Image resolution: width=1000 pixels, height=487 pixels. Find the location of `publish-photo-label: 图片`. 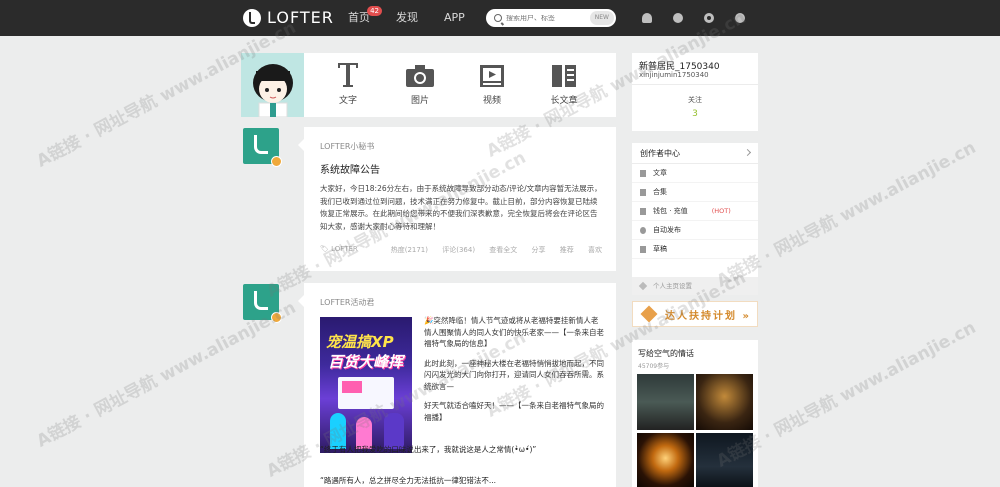

publish-photo-label: 图片 is located at coordinates (419, 101).